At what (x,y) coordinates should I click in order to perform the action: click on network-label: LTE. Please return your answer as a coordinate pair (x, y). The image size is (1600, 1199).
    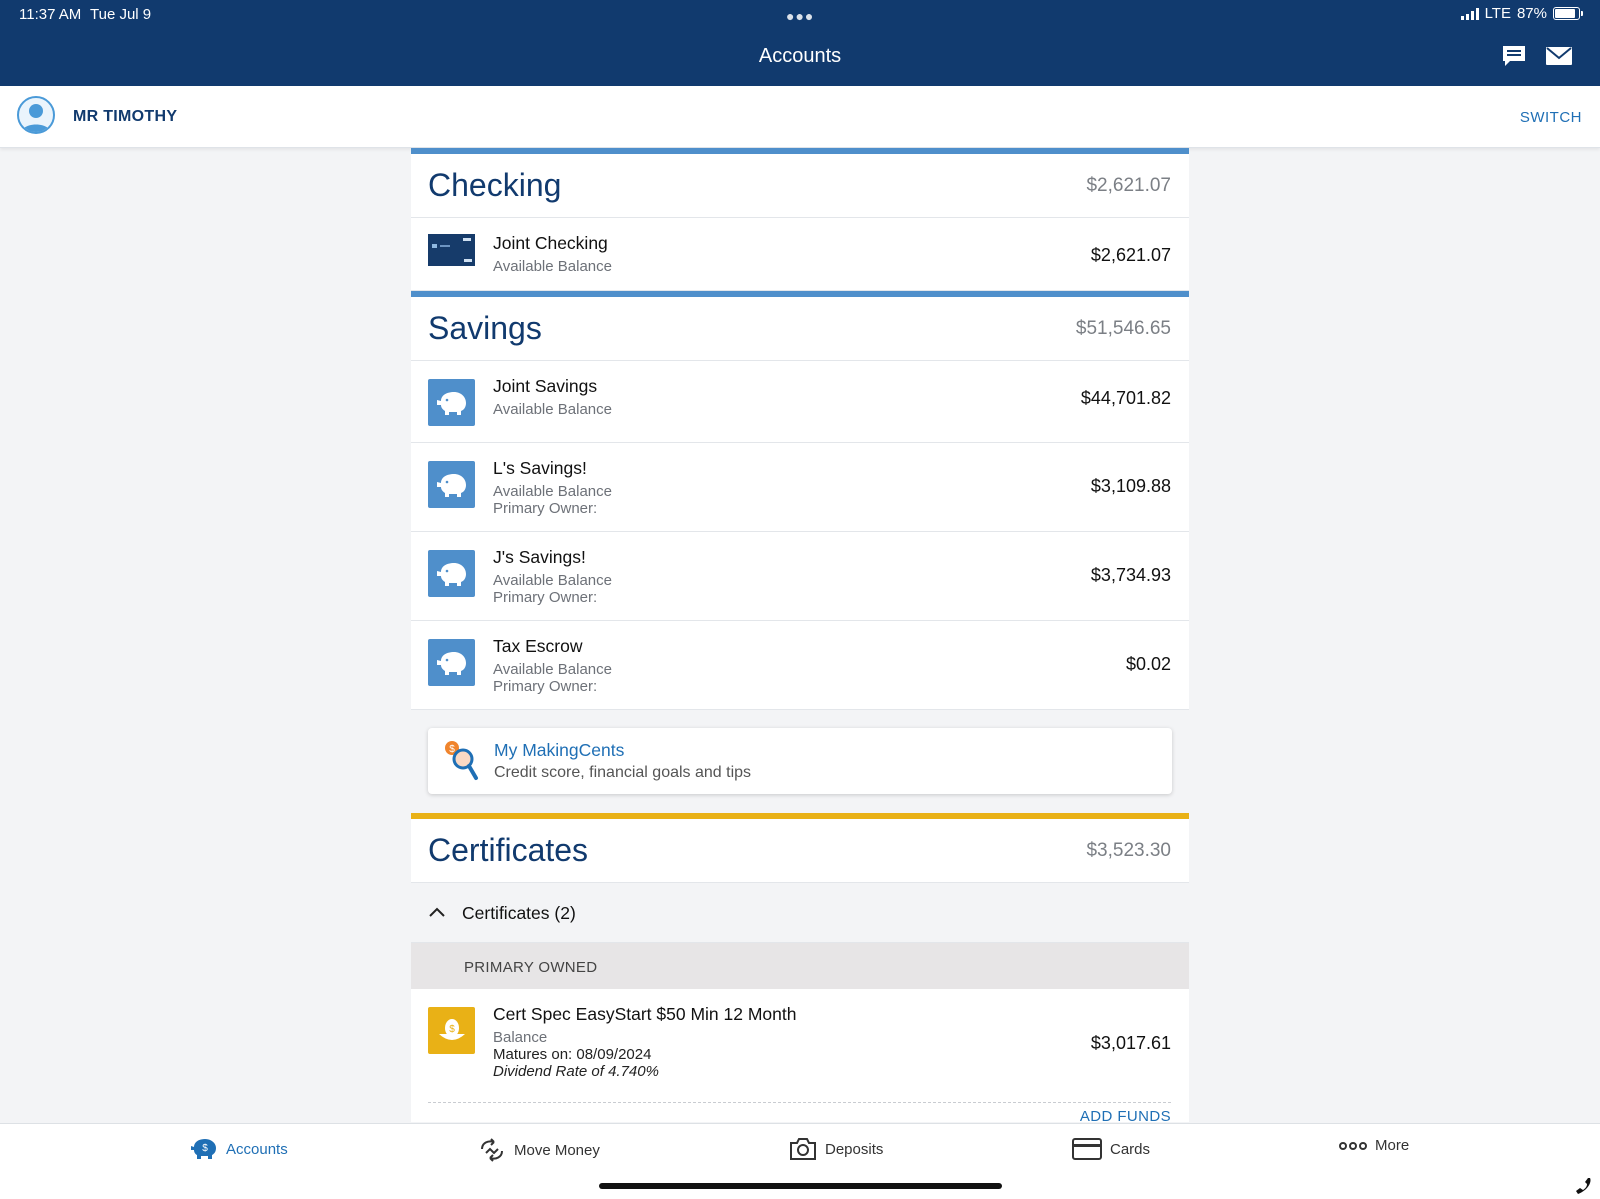
    Looking at the image, I should click on (1497, 13).